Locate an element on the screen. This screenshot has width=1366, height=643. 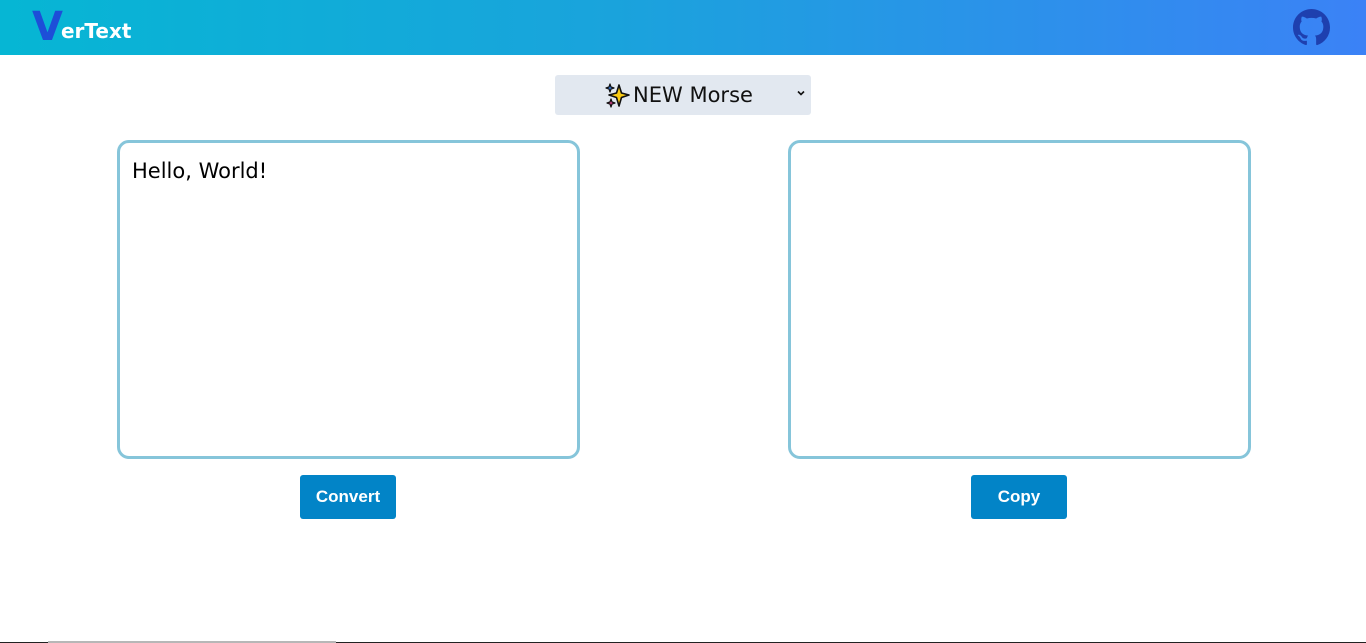
app-logo: V erText is located at coordinates (82, 27).